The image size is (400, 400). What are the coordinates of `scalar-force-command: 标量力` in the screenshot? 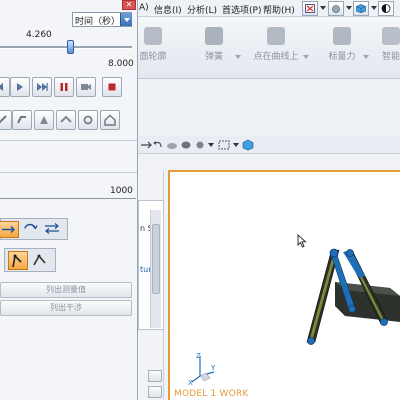 It's located at (346, 50).